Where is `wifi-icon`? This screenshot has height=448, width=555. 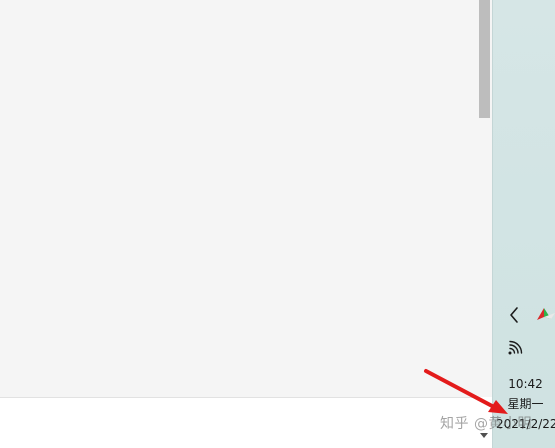
wifi-icon is located at coordinates (516, 348).